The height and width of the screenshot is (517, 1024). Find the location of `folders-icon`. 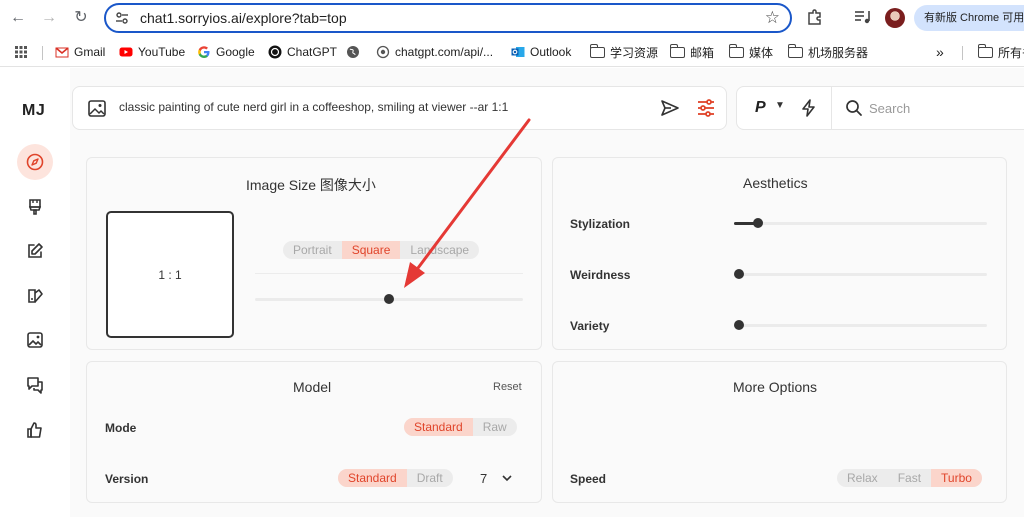

folders-icon is located at coordinates (35, 296).